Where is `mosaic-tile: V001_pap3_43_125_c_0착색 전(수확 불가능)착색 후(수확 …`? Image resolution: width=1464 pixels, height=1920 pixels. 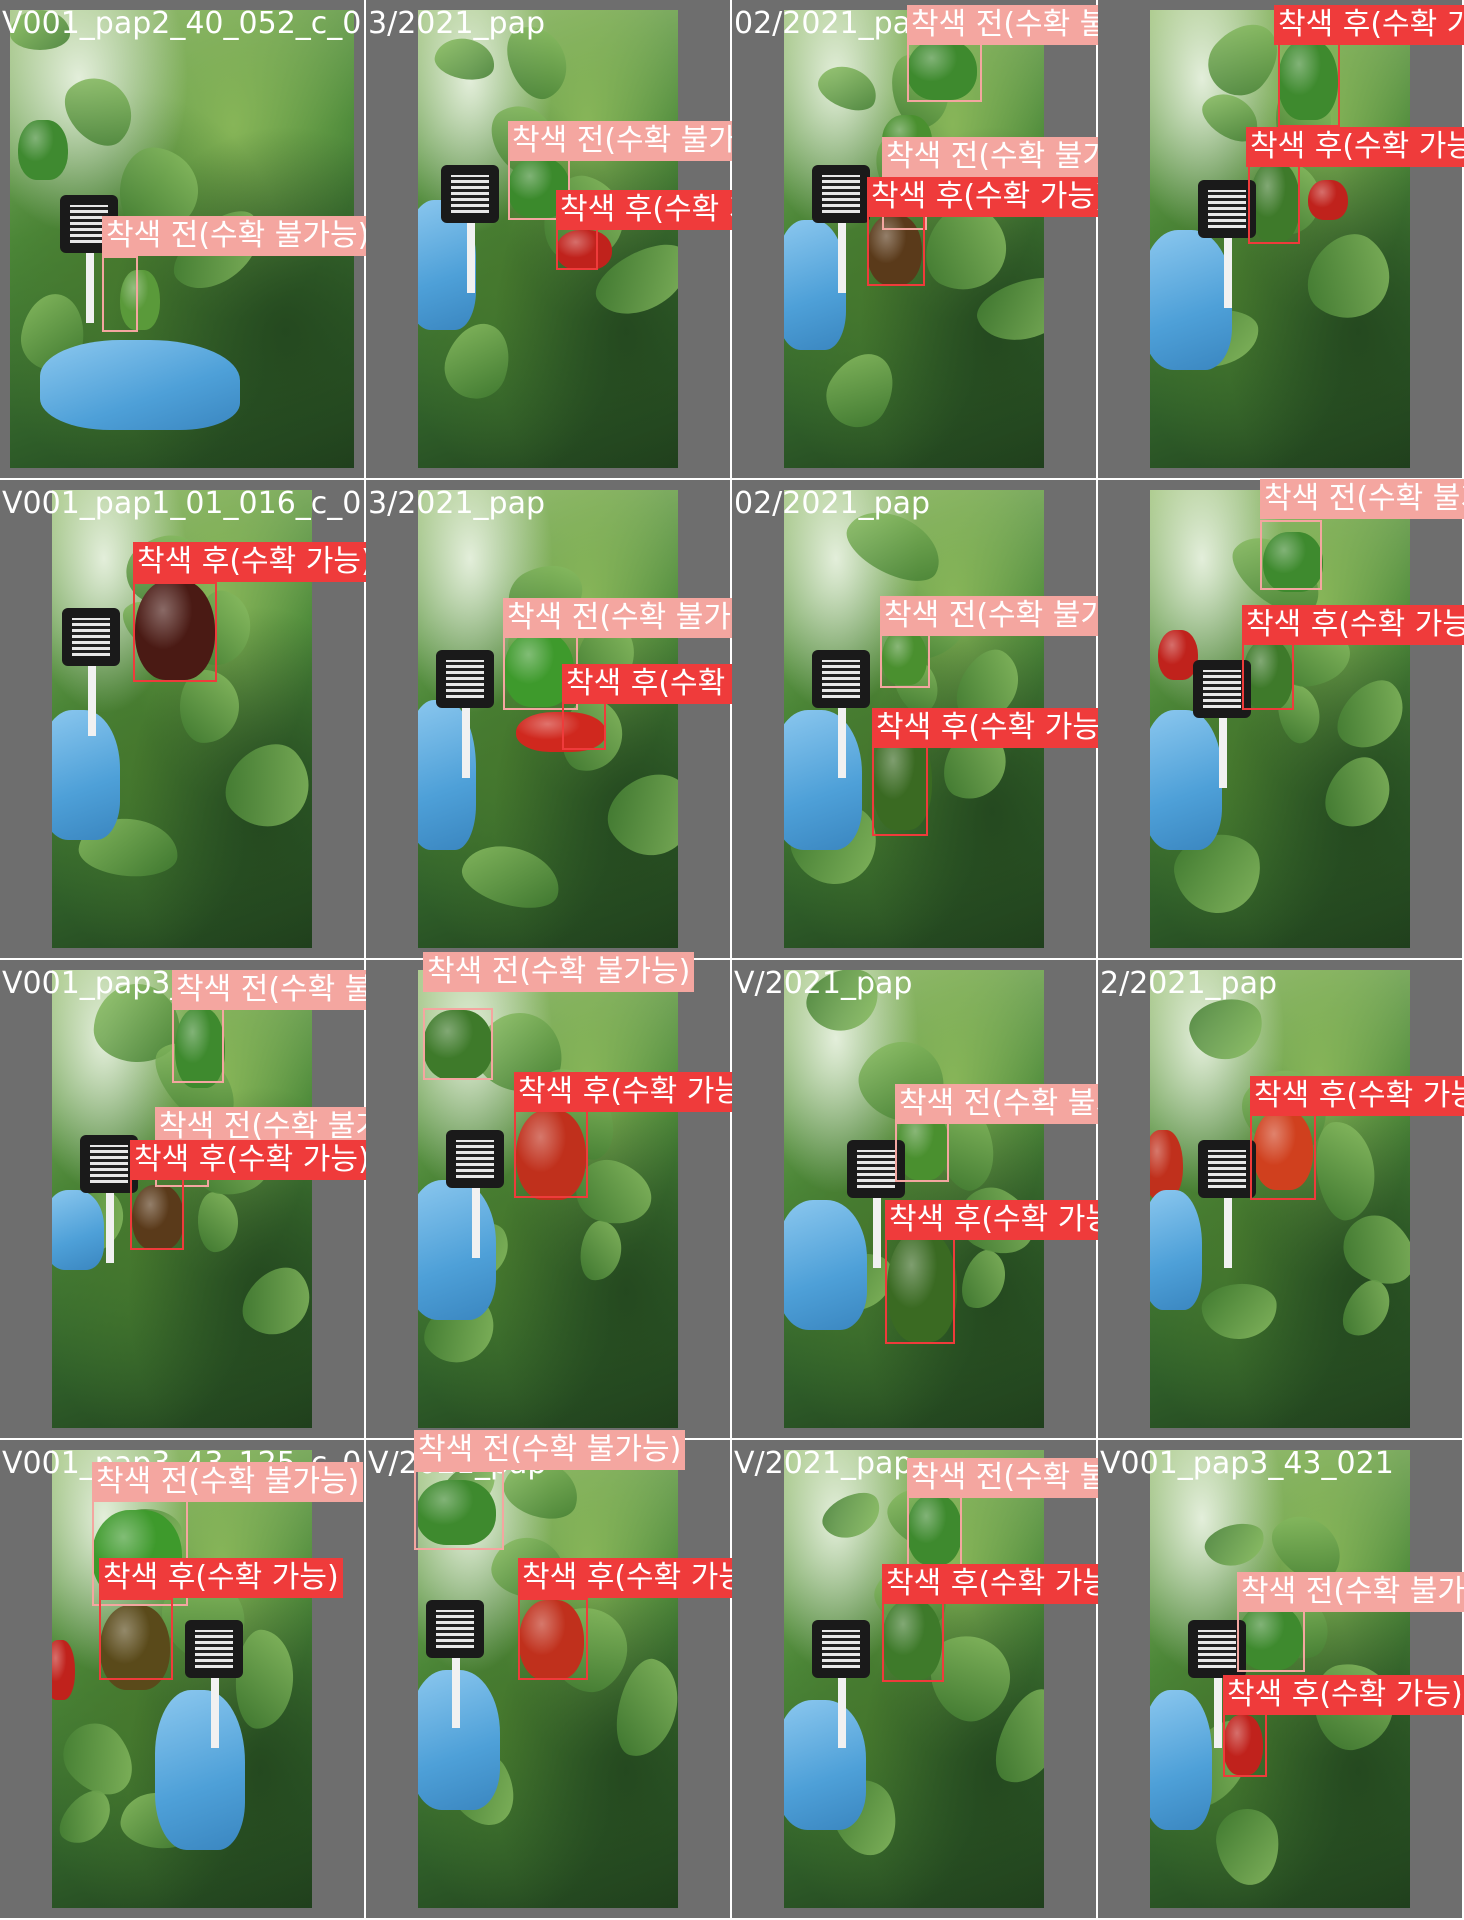
mosaic-tile: V001_pap3_43_125_c_0착색 전(수확 불가능)착색 후(수확 … is located at coordinates (183, 1680).